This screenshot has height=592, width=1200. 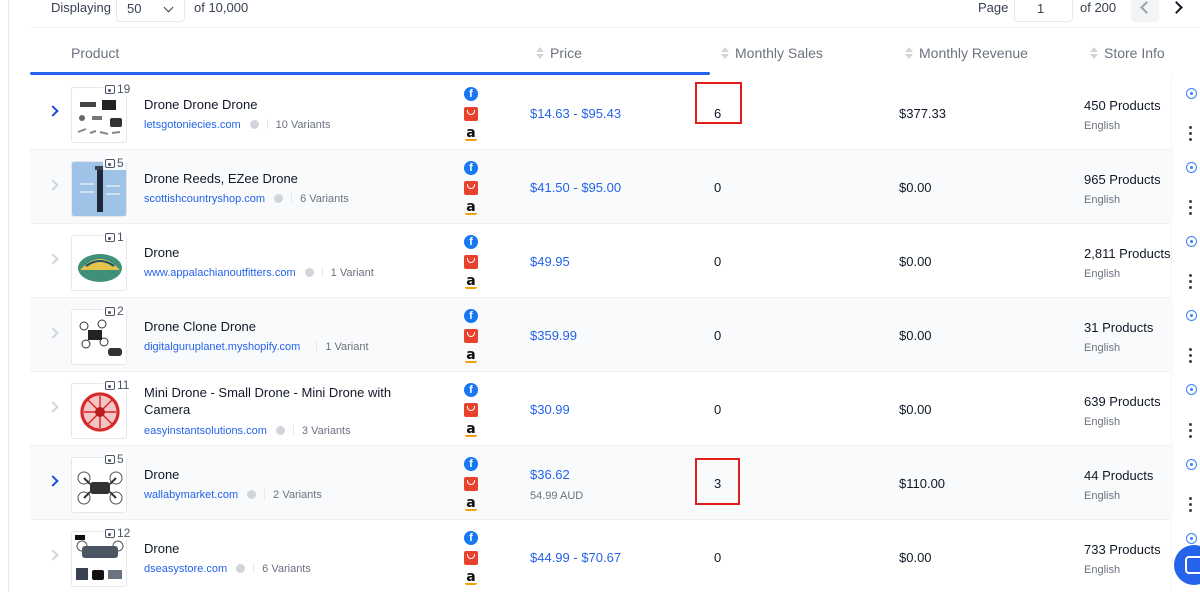 I want to click on store-link: letsgotoniecies.com, so click(x=192, y=125).